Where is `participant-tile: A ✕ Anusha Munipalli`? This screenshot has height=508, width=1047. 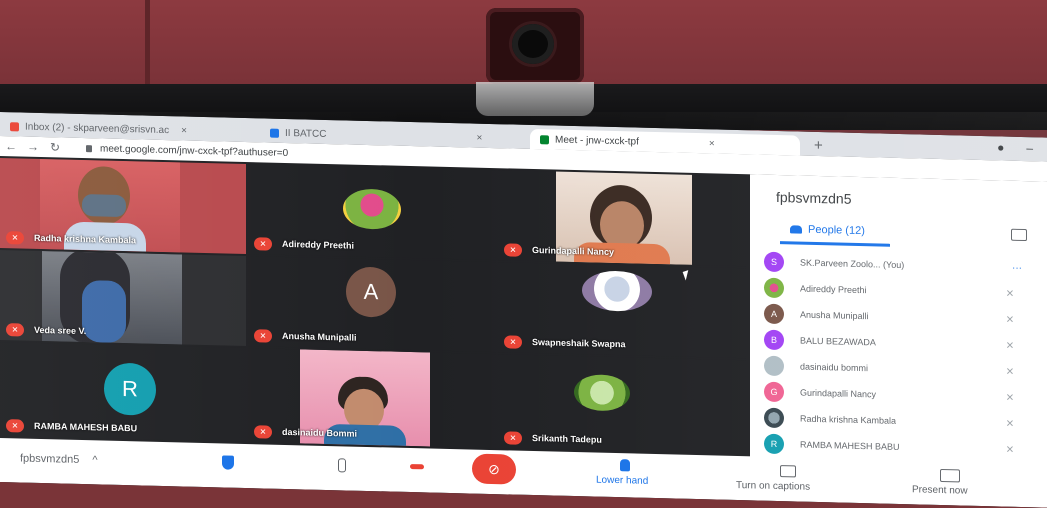
participant-tile: A ✕ Anusha Munipalli is located at coordinates (372, 304).